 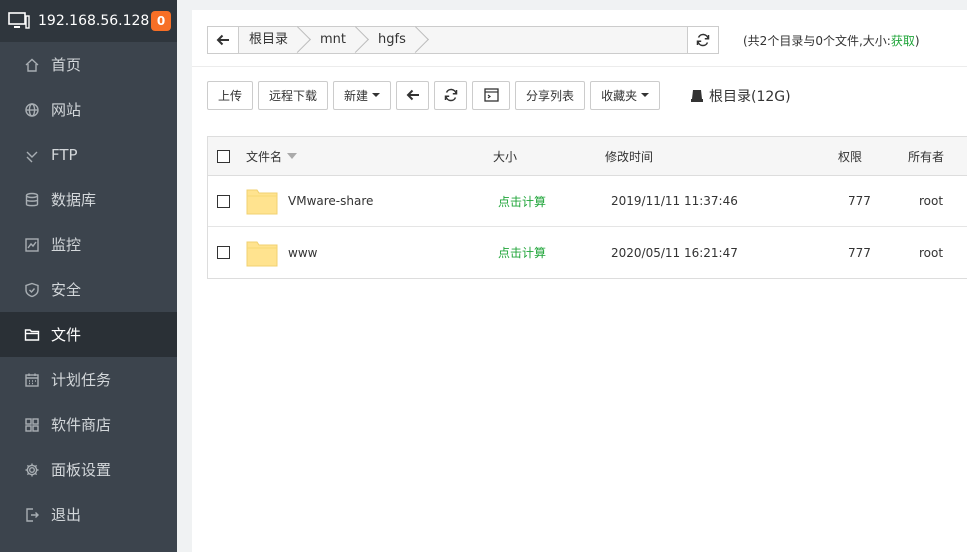 I want to click on database-icon, so click(x=32, y=200).